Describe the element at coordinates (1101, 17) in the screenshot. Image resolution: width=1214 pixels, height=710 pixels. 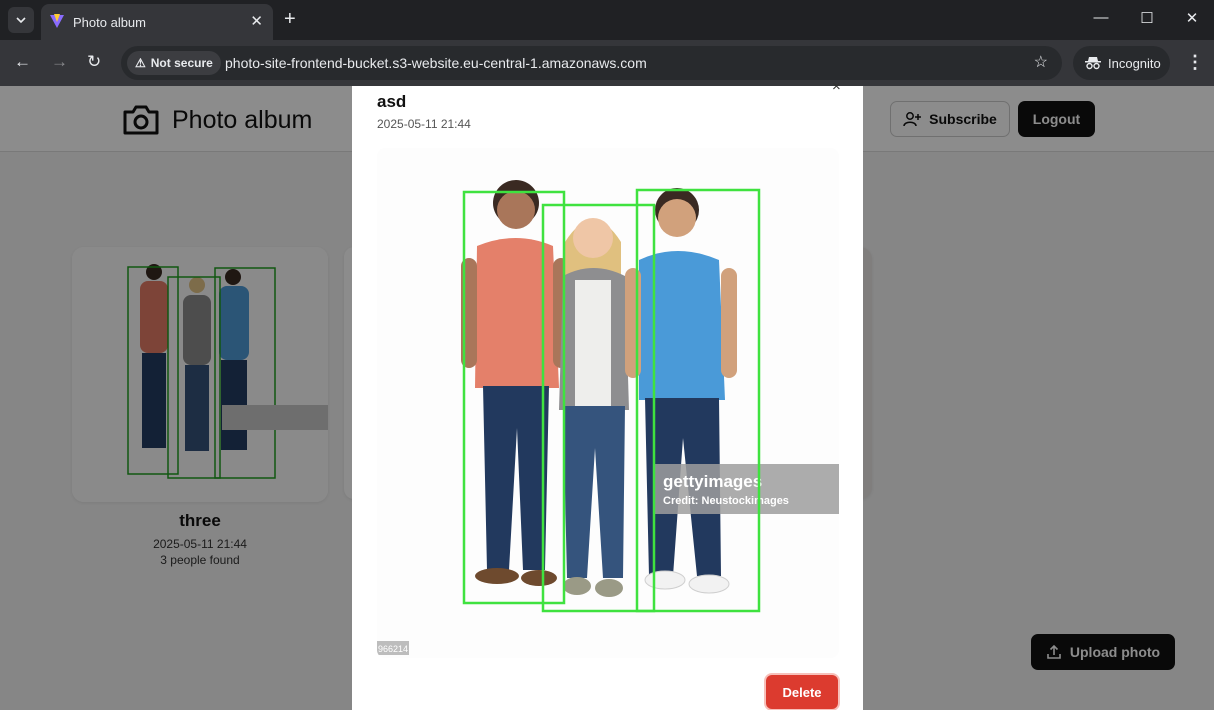
I see `minimize-icon: —` at that location.